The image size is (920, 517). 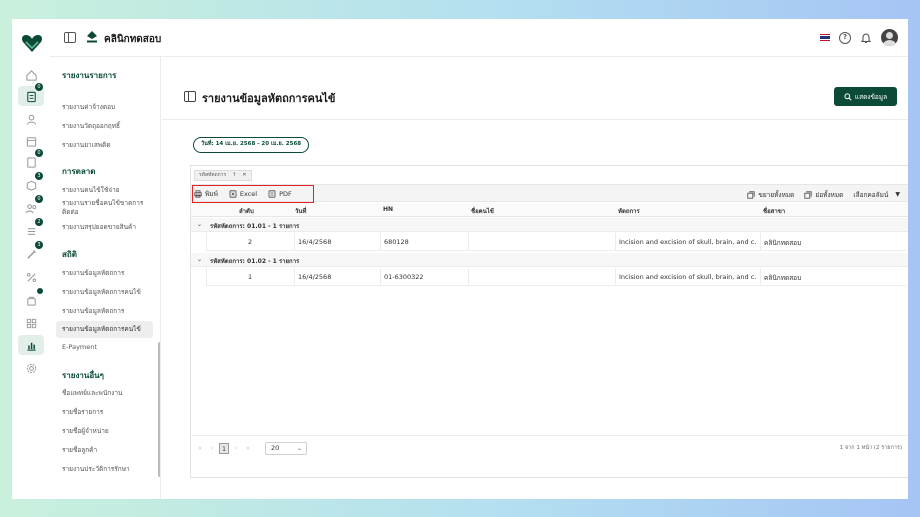 I want to click on prev-page-button: ‹, so click(x=212, y=448).